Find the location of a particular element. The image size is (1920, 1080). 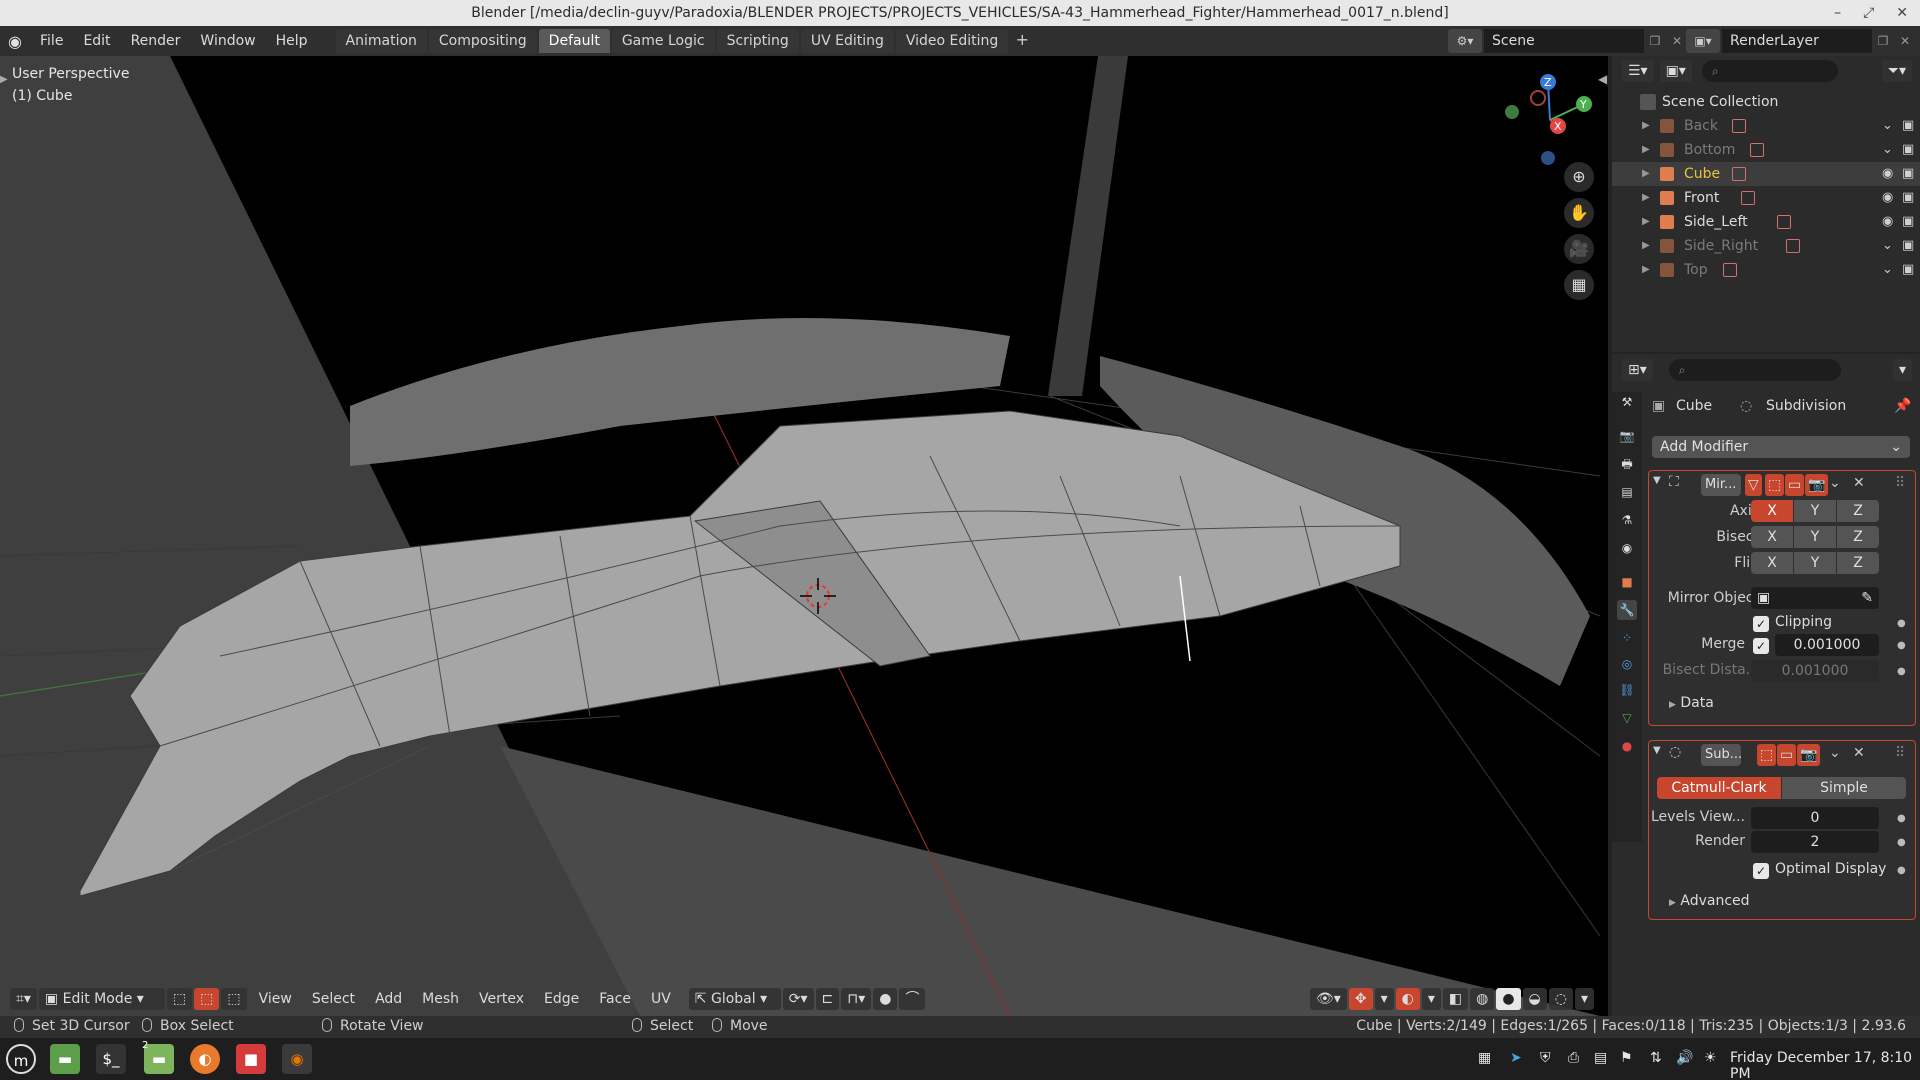

sub-editmode-toggle-icon: ⬚ is located at coordinates (1767, 755).